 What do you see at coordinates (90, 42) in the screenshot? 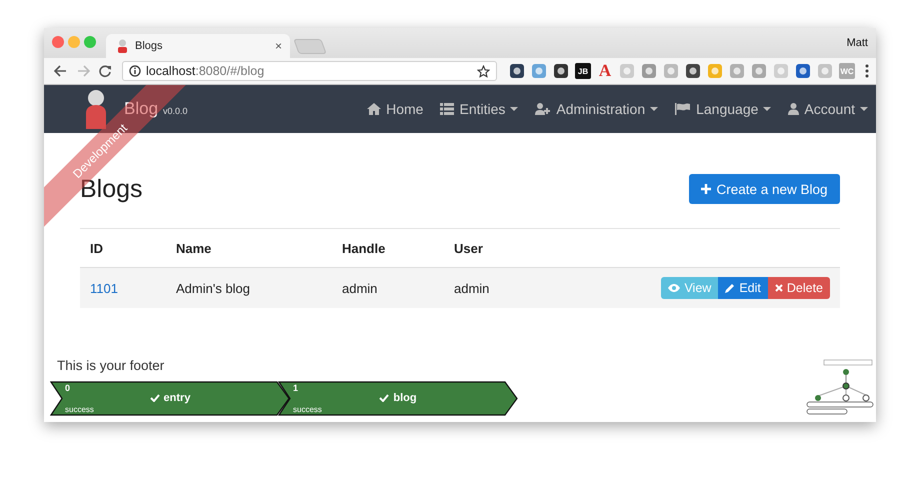
I see `maximize-button` at bounding box center [90, 42].